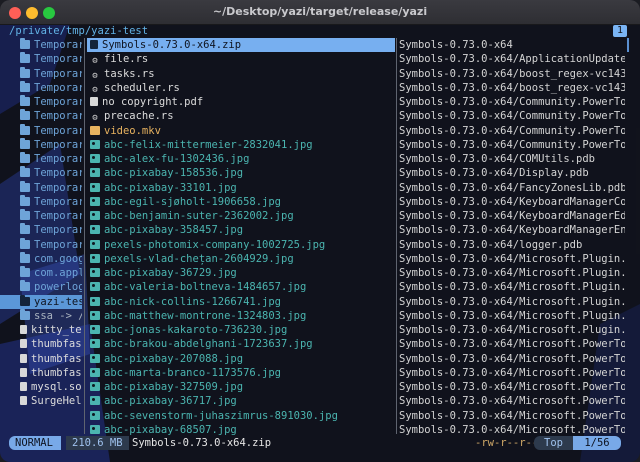  Describe the element at coordinates (170, 273) in the screenshot. I see `file-name: abc-pixabay-36729.jpg` at that location.